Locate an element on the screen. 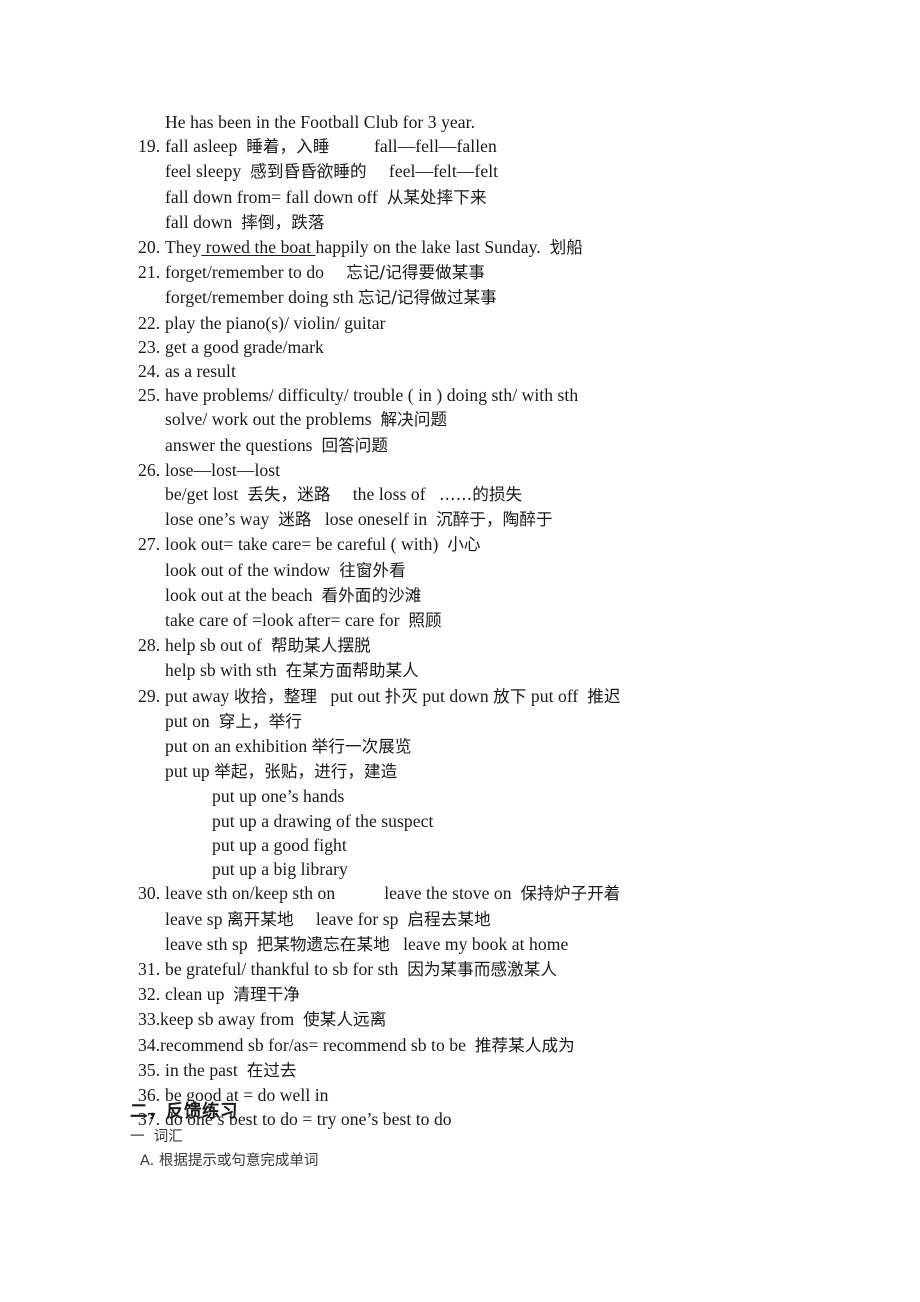  list-item-19-line3: fall down from= fall down off 从某处摔下来 is located at coordinates (326, 196).